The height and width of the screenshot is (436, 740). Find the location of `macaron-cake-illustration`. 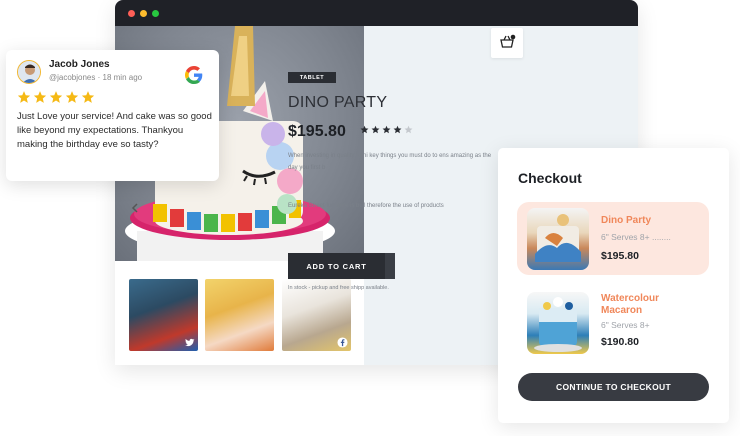

macaron-cake-illustration is located at coordinates (558, 324).